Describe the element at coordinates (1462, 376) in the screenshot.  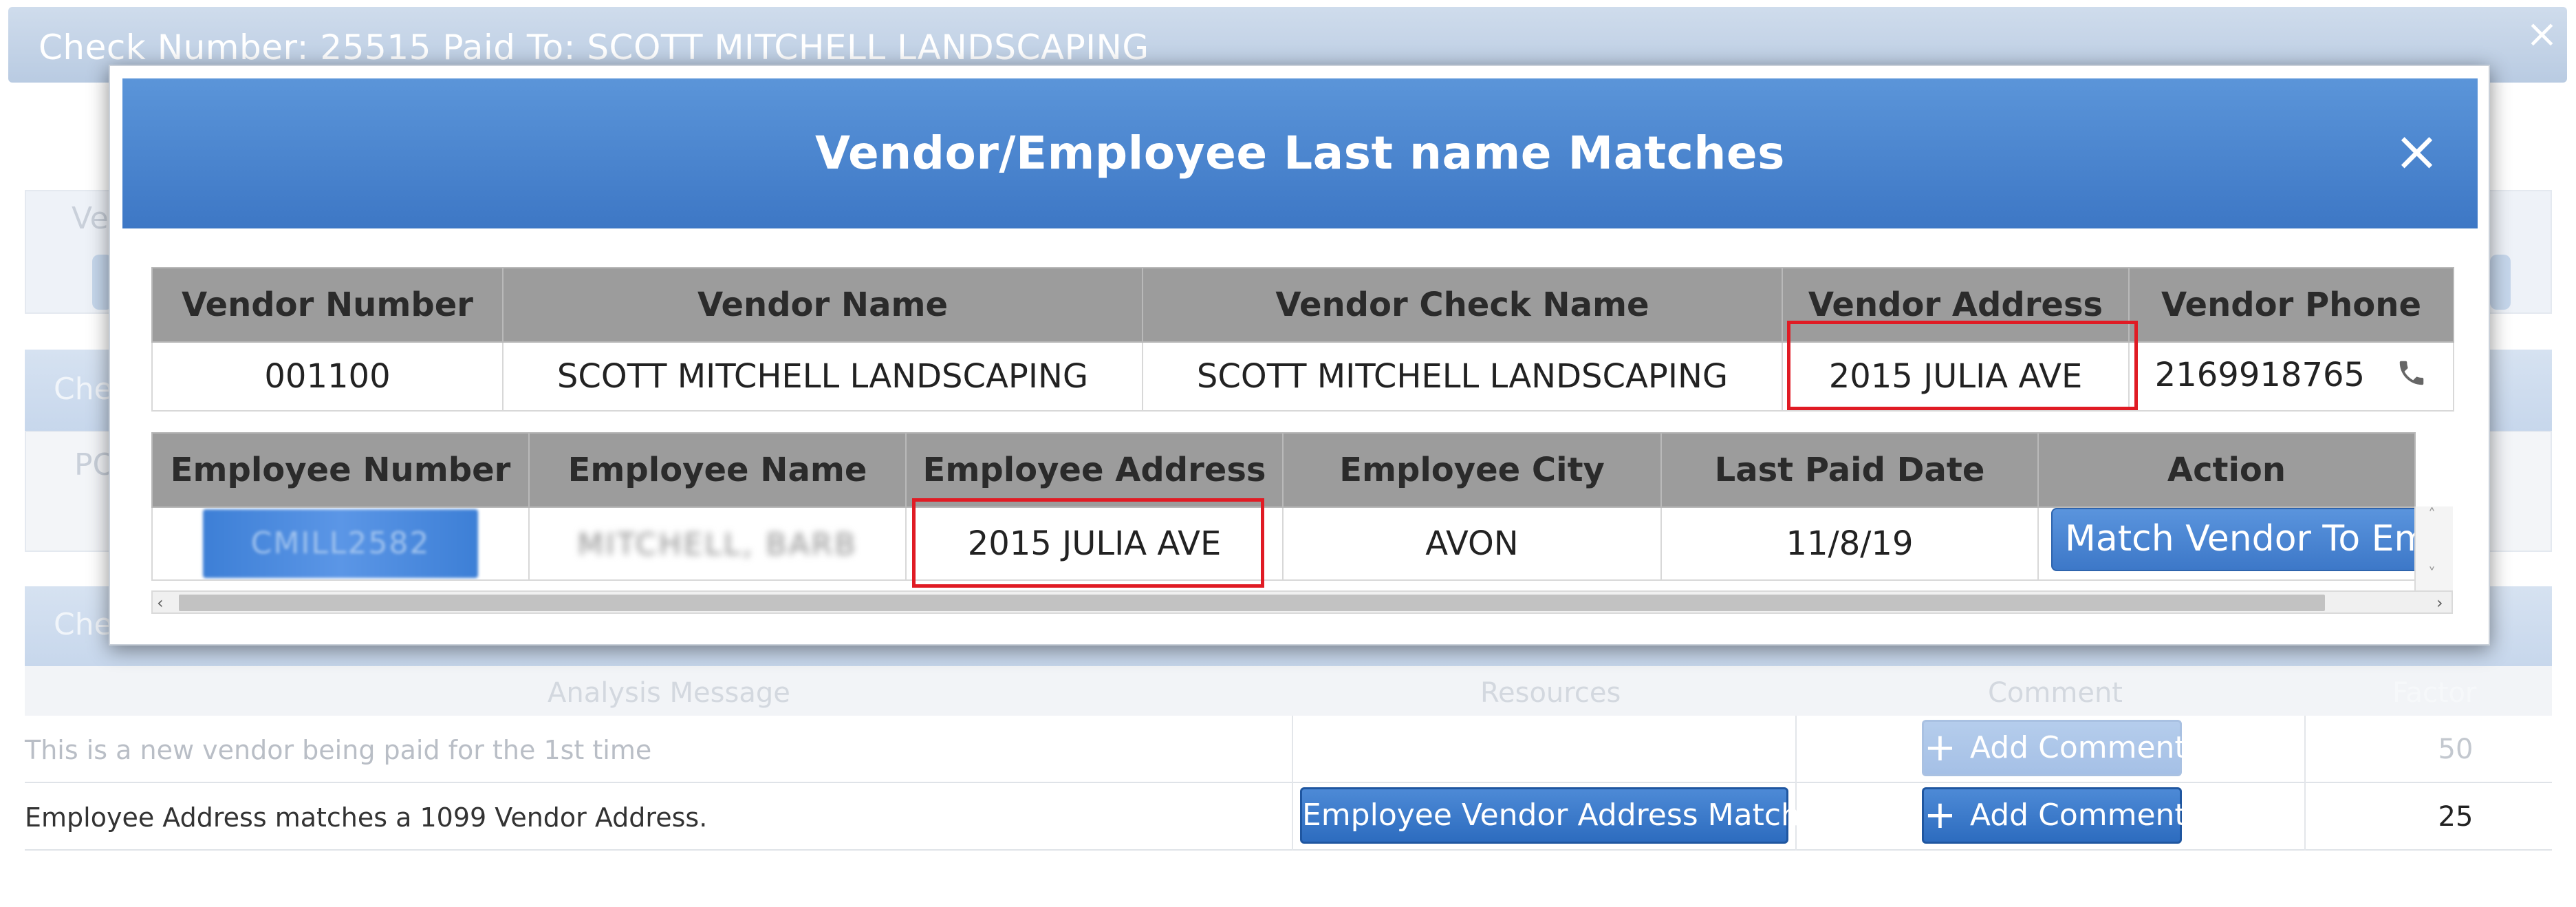
I see `vendor-check-name: SCOTT MITCHELL LANDSCAPING` at that location.